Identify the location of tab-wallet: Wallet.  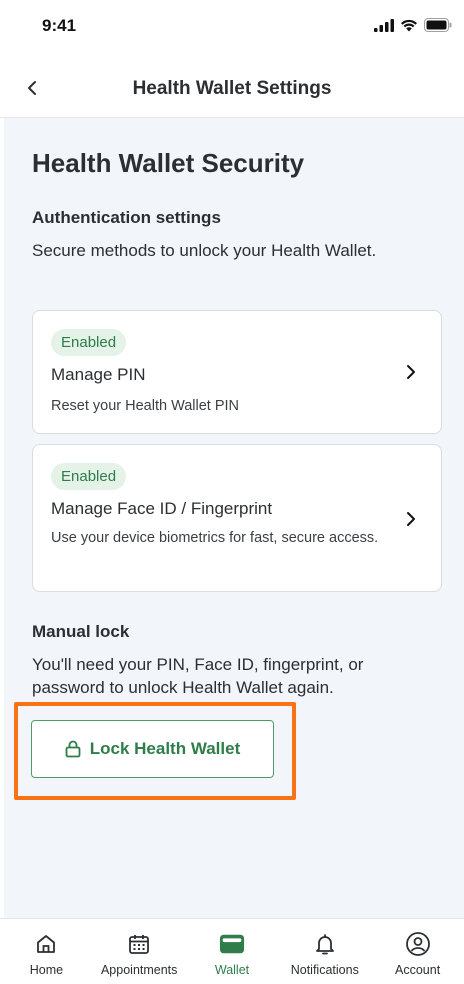
(232, 951).